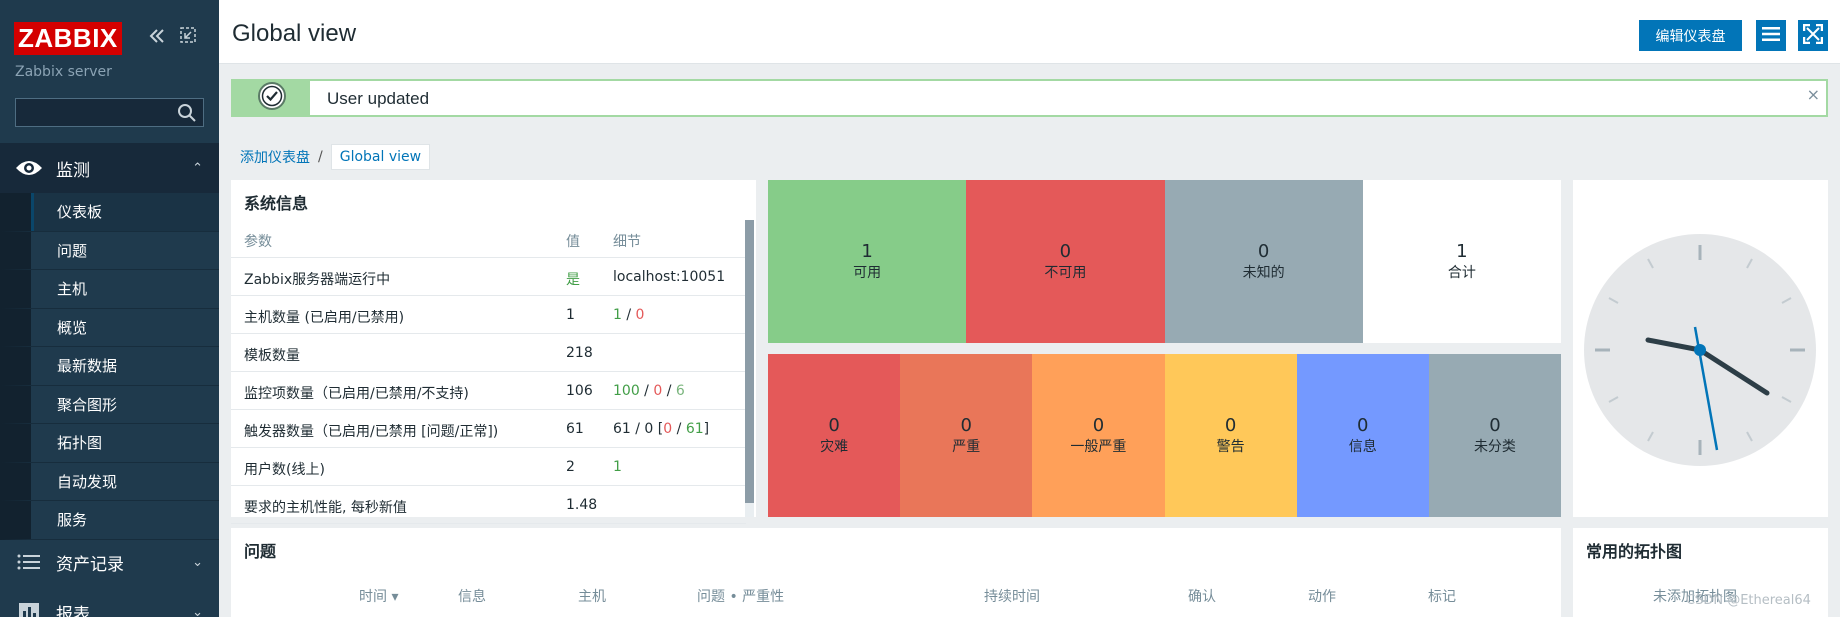  Describe the element at coordinates (317, 280) in the screenshot. I see `param-cell: Zabbix服务器端运行中` at that location.